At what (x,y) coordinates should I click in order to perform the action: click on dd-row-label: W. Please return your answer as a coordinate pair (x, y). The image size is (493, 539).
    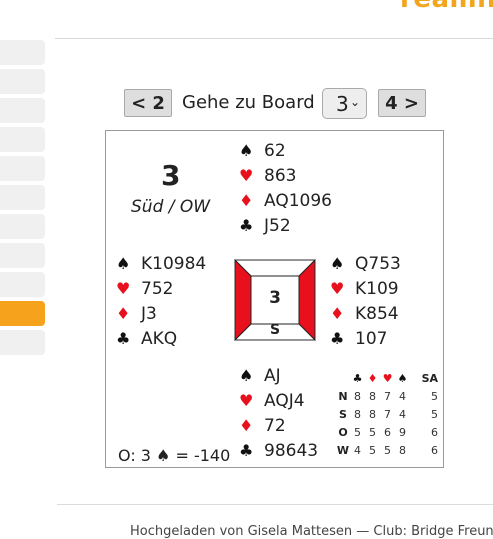
    Looking at the image, I should click on (343, 450).